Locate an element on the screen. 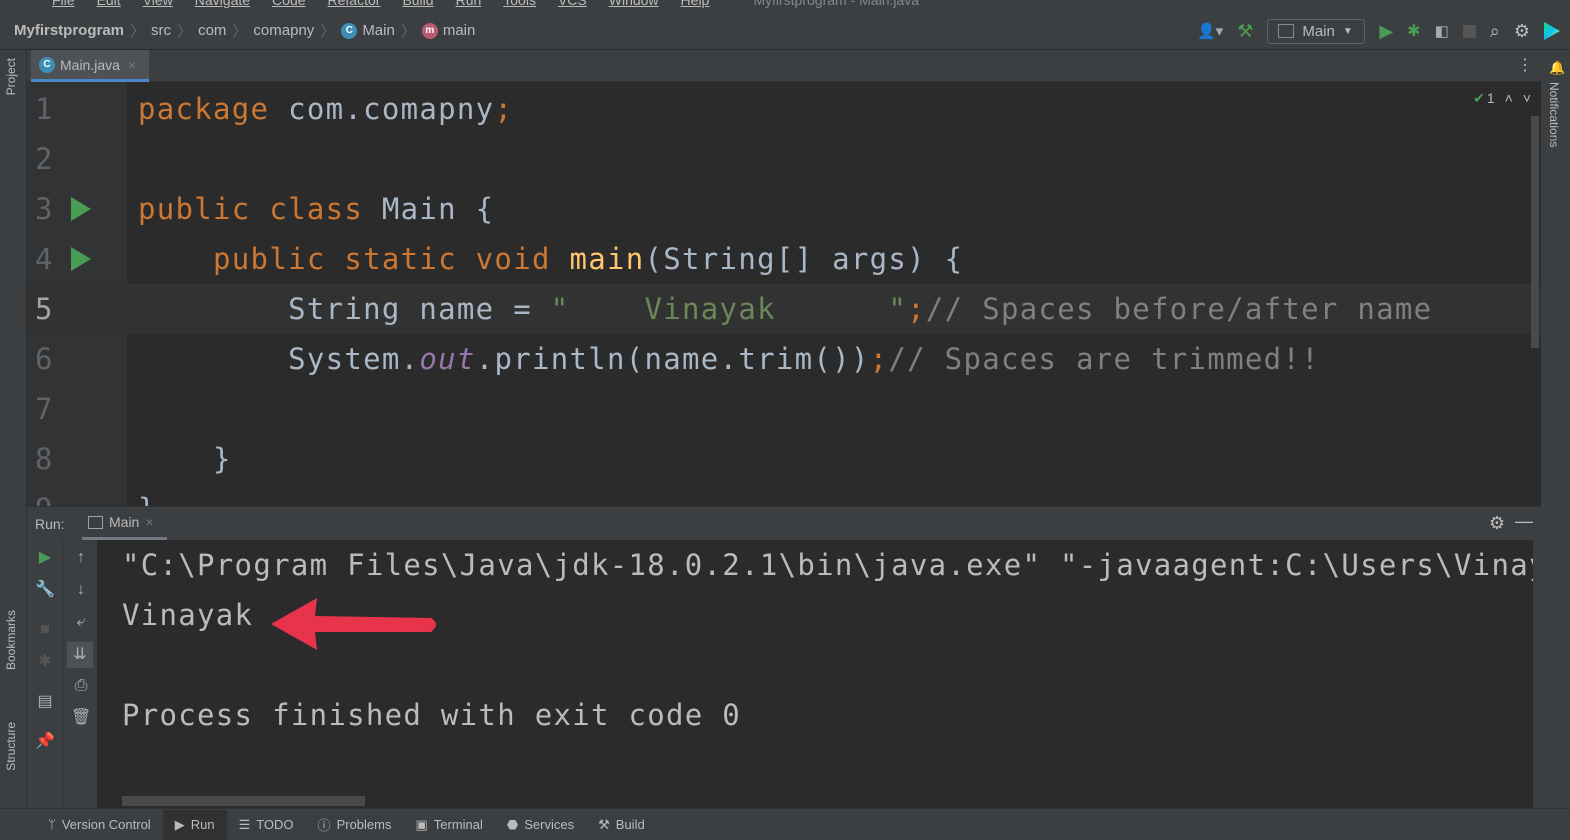 The image size is (1570, 840). run-tab-main: Main × is located at coordinates (124, 523).